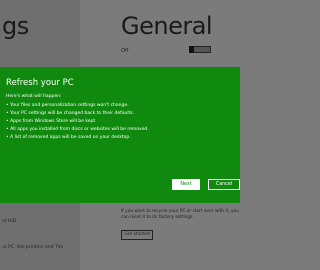 This screenshot has height=270, width=320. What do you see at coordinates (51, 121) in the screenshot?
I see `list-item: • Apps from Windows Store will be kept.` at bounding box center [51, 121].